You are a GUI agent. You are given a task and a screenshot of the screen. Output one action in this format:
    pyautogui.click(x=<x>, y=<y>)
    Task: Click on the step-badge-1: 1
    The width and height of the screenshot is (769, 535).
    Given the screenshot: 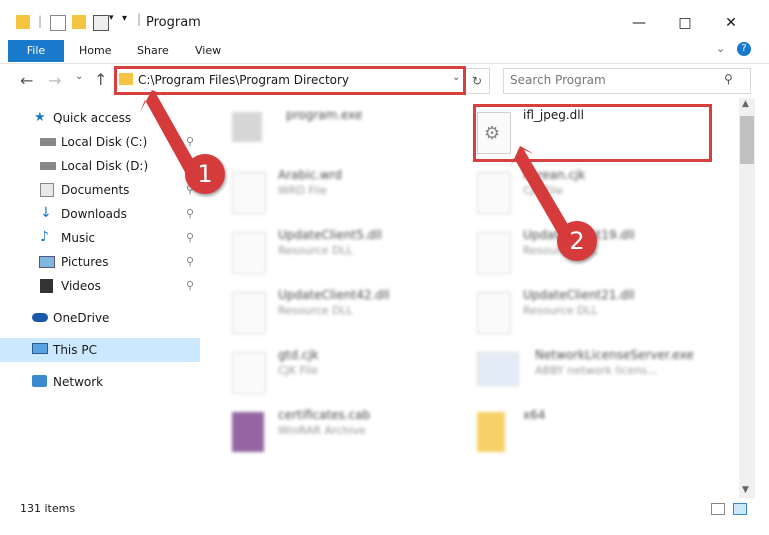 What is the action you would take?
    pyautogui.click(x=205, y=174)
    